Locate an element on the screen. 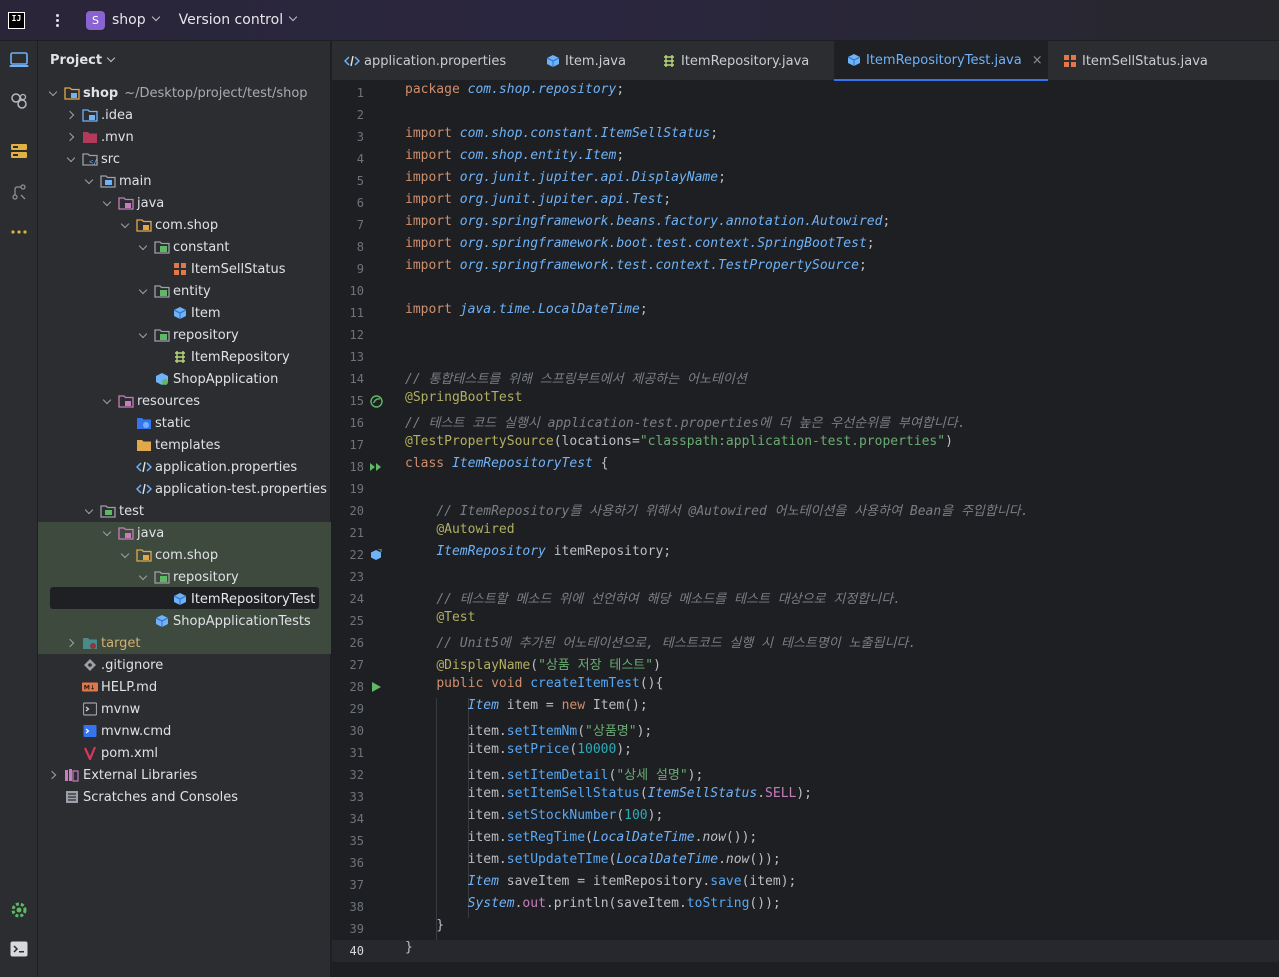 This screenshot has width=1279, height=977. tree-item-mvnw: mvnw is located at coordinates (184, 709).